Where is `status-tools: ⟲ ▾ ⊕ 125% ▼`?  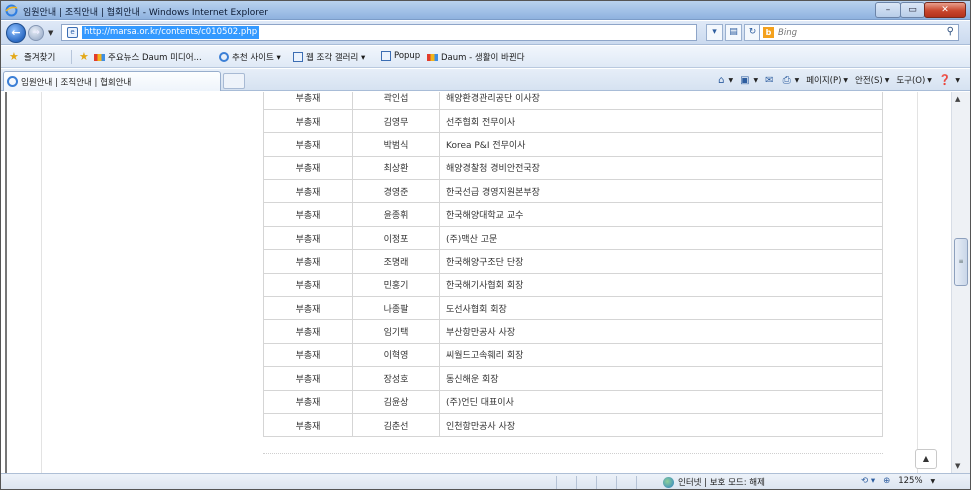
status-tools: ⟲ ▾ ⊕ 125% ▼ is located at coordinates (898, 481).